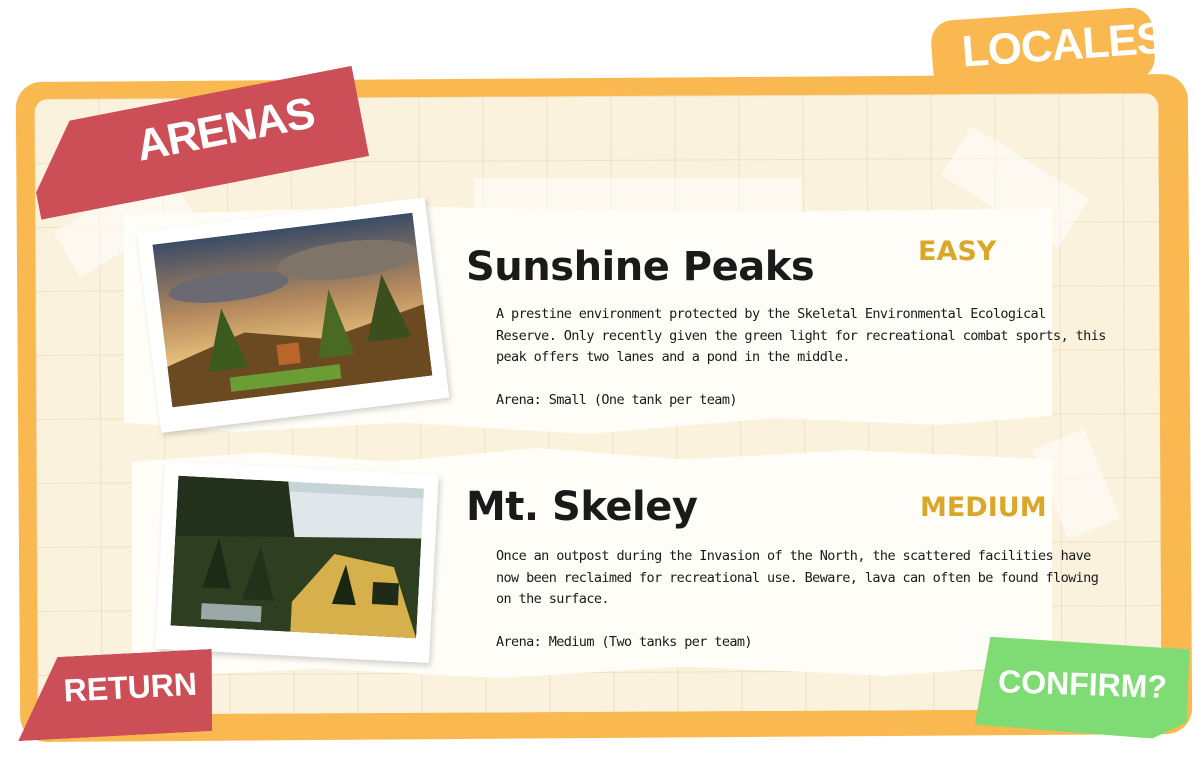  I want to click on difficulty-label: MEDIUM, so click(983, 507).